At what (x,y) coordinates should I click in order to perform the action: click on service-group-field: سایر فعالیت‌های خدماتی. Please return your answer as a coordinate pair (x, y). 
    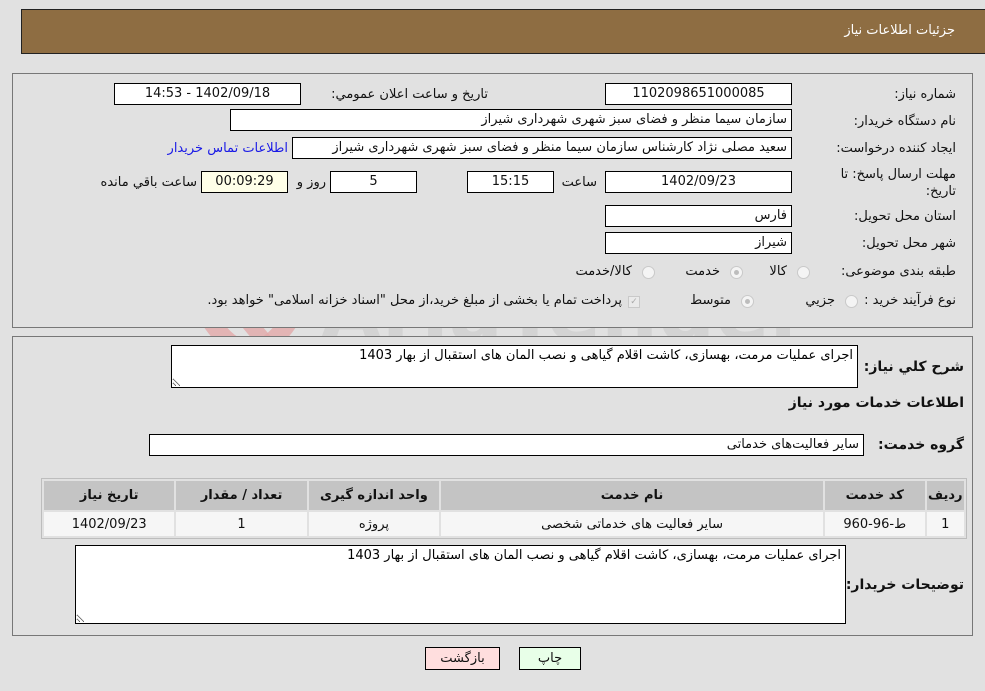
    Looking at the image, I should click on (506, 445).